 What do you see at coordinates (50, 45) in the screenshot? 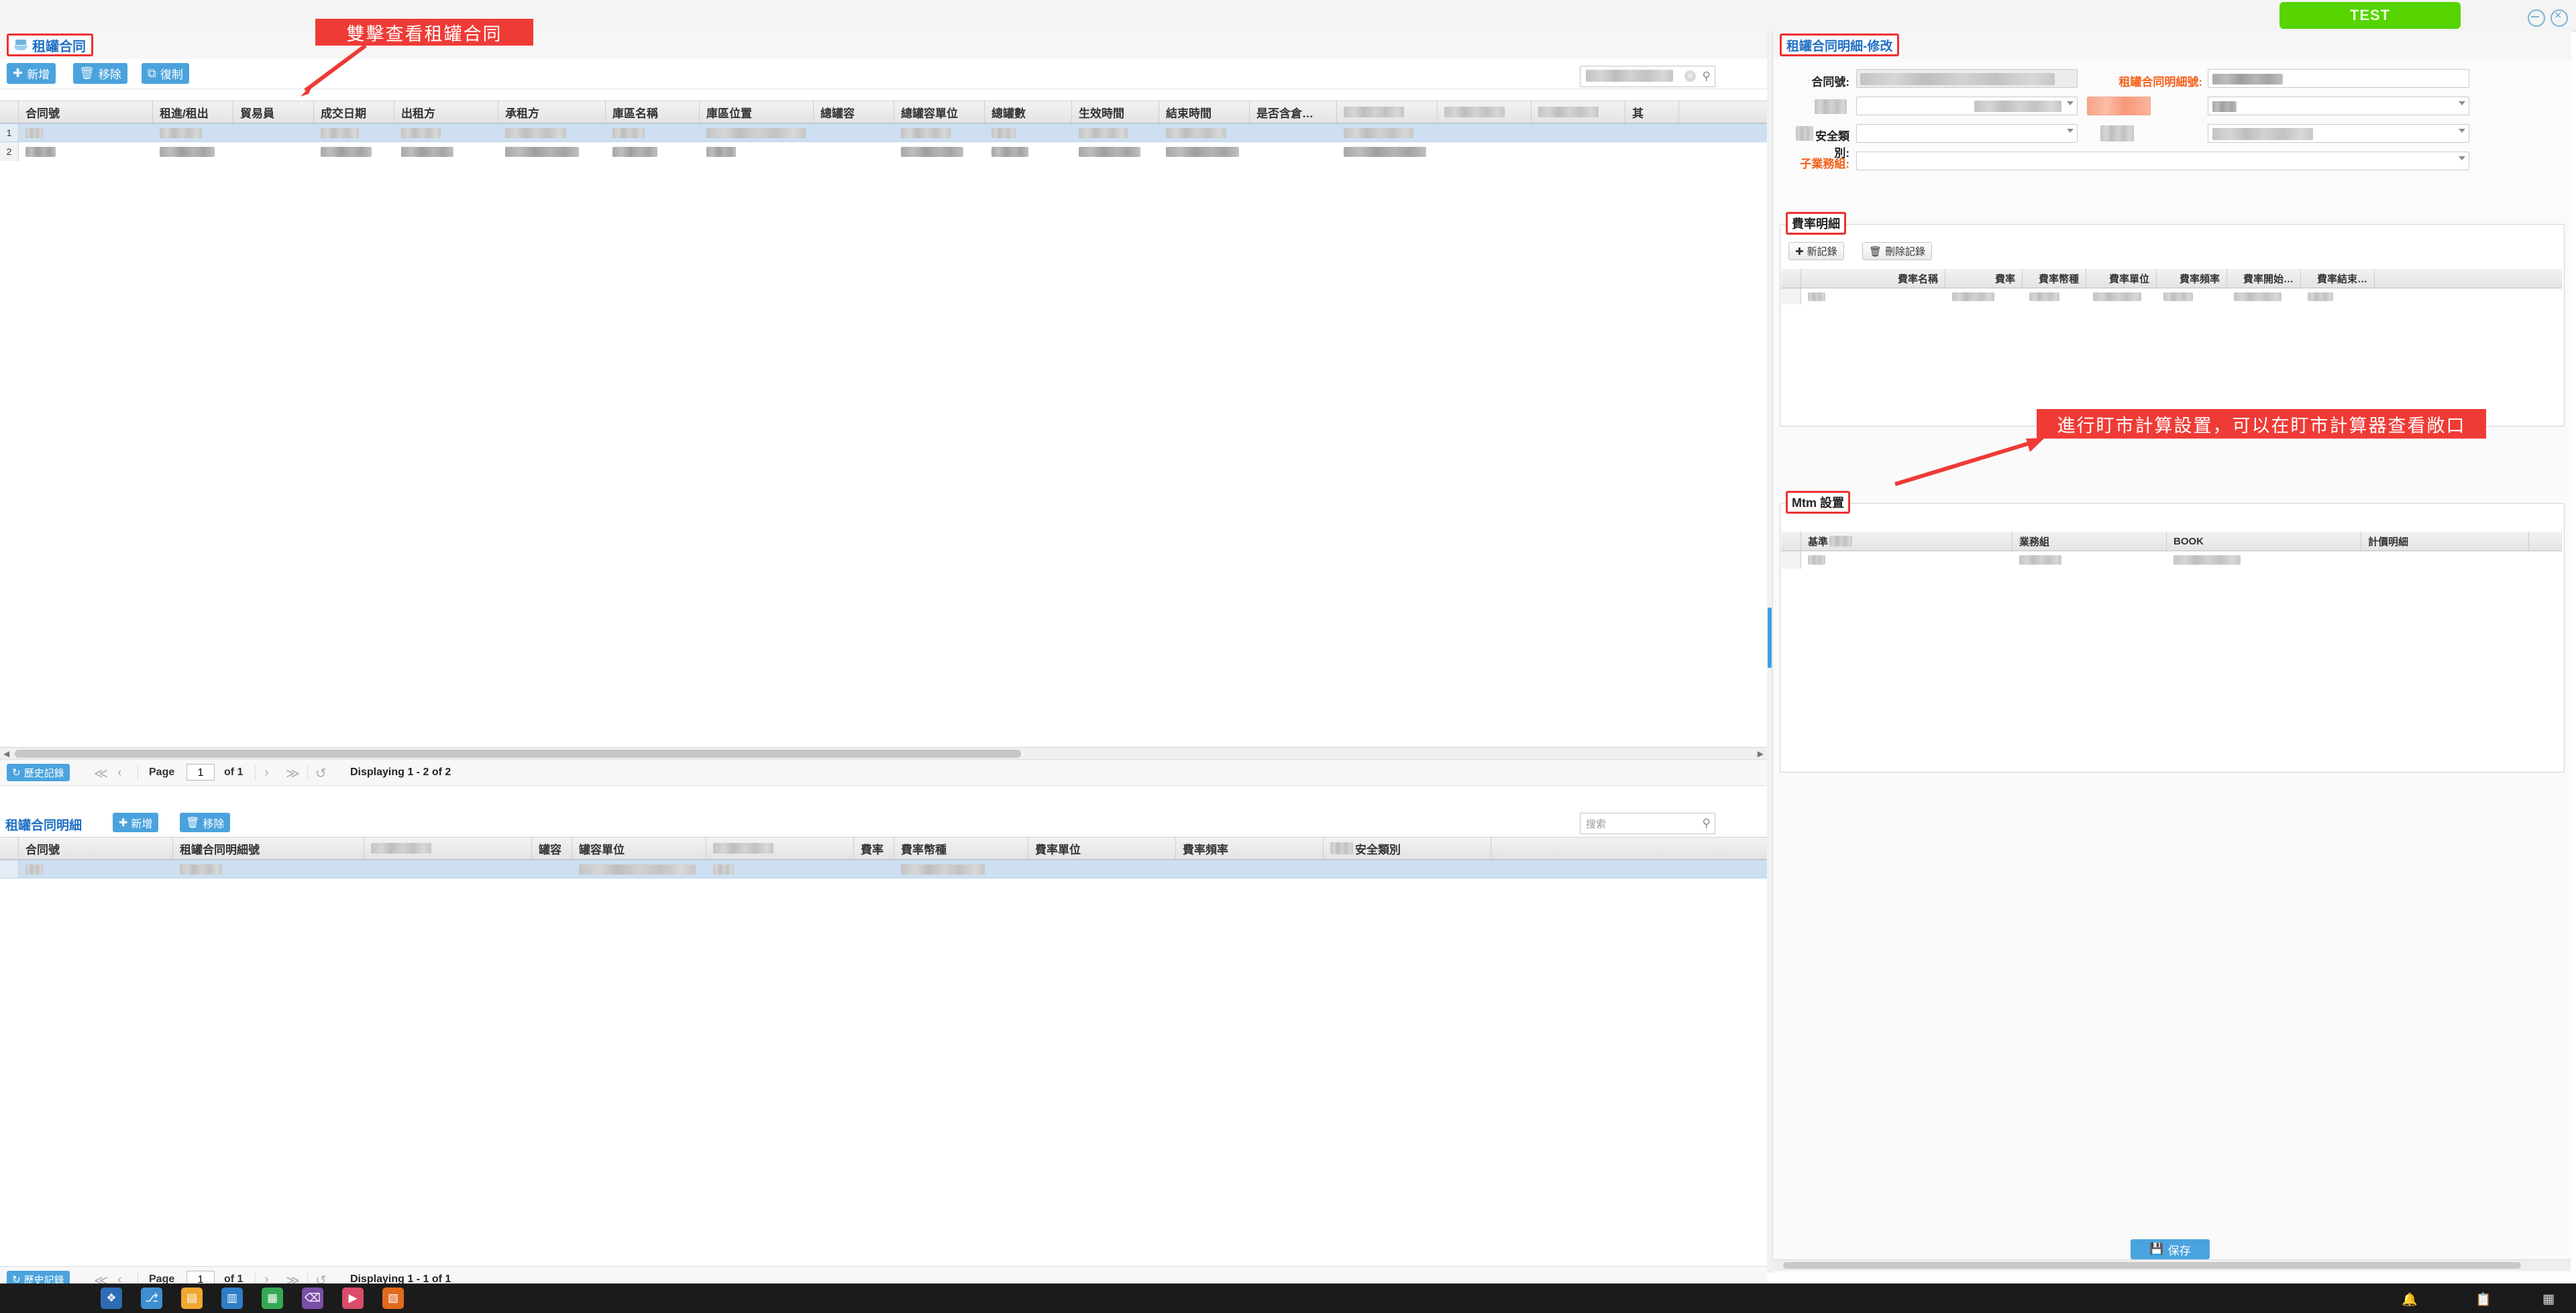
I see `tab-rental-contract: 租罐合同` at bounding box center [50, 45].